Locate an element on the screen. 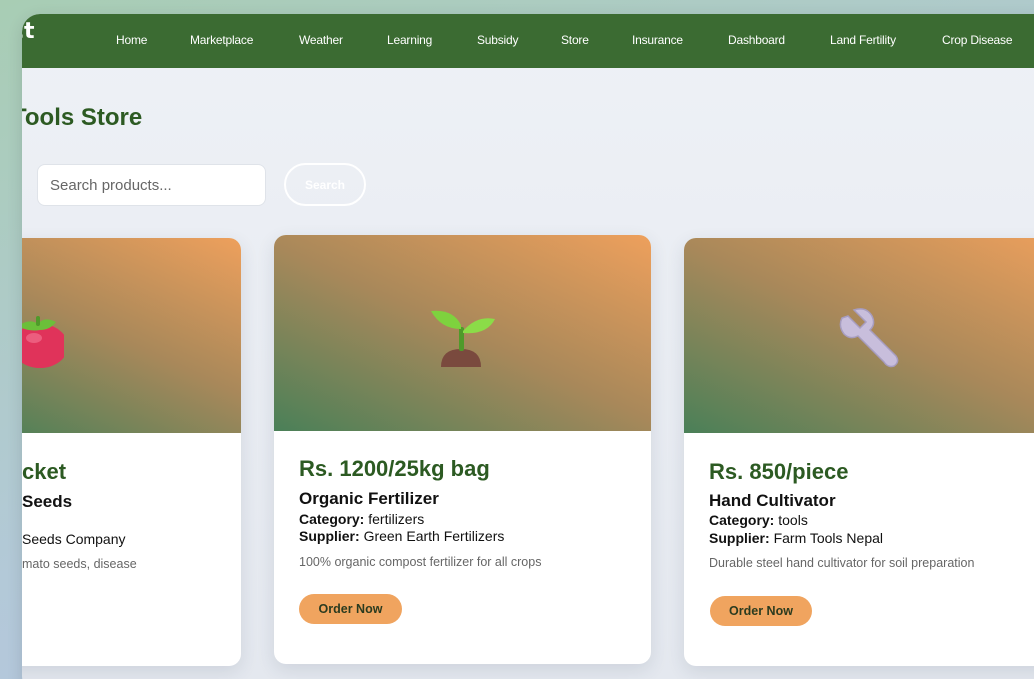 The image size is (1034, 679). product-supplier: Supplier: Green Earth Fertilizers is located at coordinates (401, 536).